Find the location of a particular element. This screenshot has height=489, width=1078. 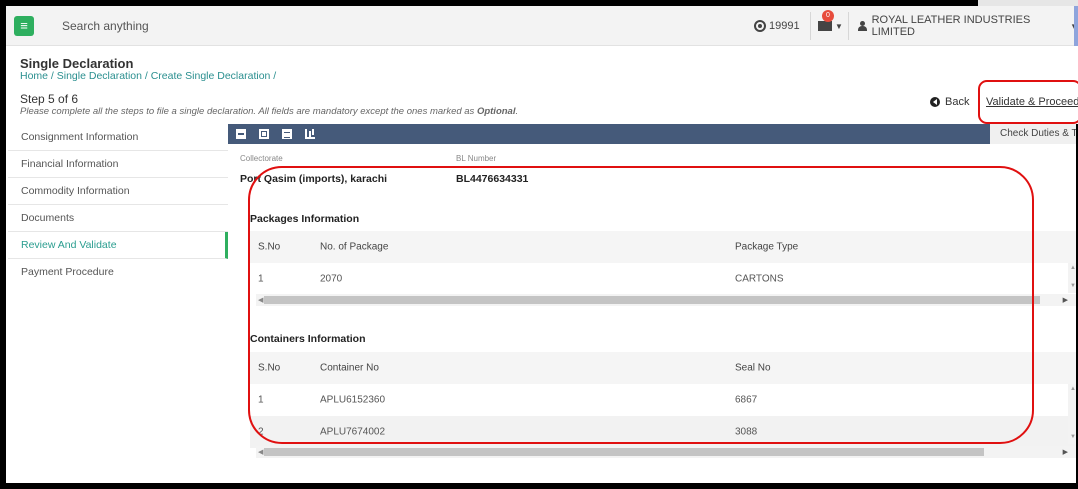

sidebar-item-documents: Documents is located at coordinates (118, 218).